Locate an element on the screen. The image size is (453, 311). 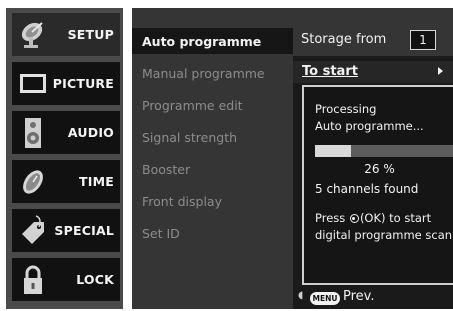
speaker-icon is located at coordinates (33, 132).